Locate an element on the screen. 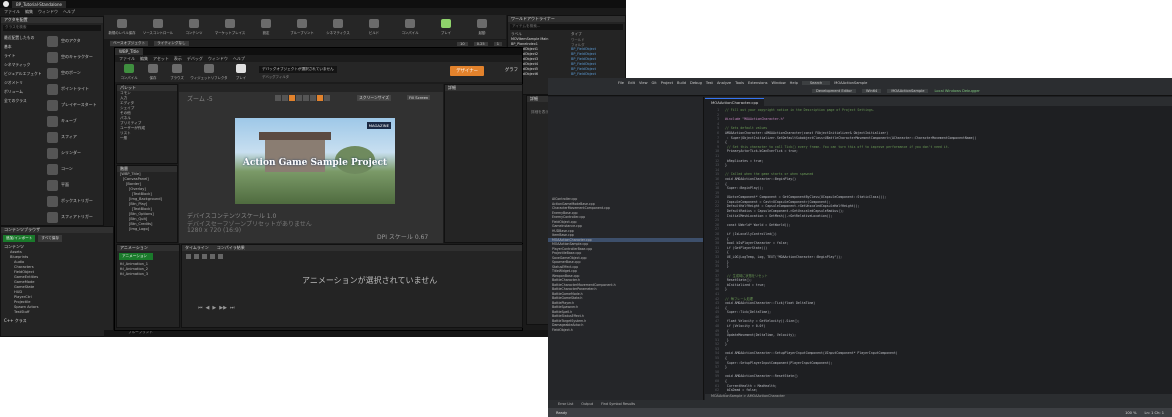  vs-menu-item: Git is located at coordinates (654, 83).